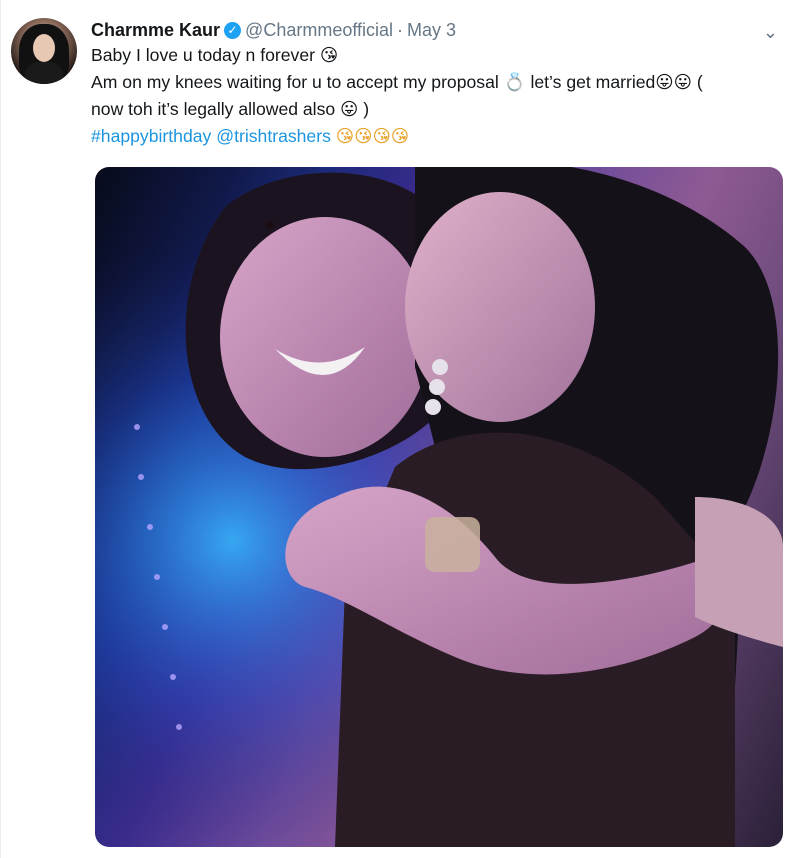  I want to click on tweet-header: Charmme Kaur ✓ @Charmmeofficial · May 3, so click(273, 30).